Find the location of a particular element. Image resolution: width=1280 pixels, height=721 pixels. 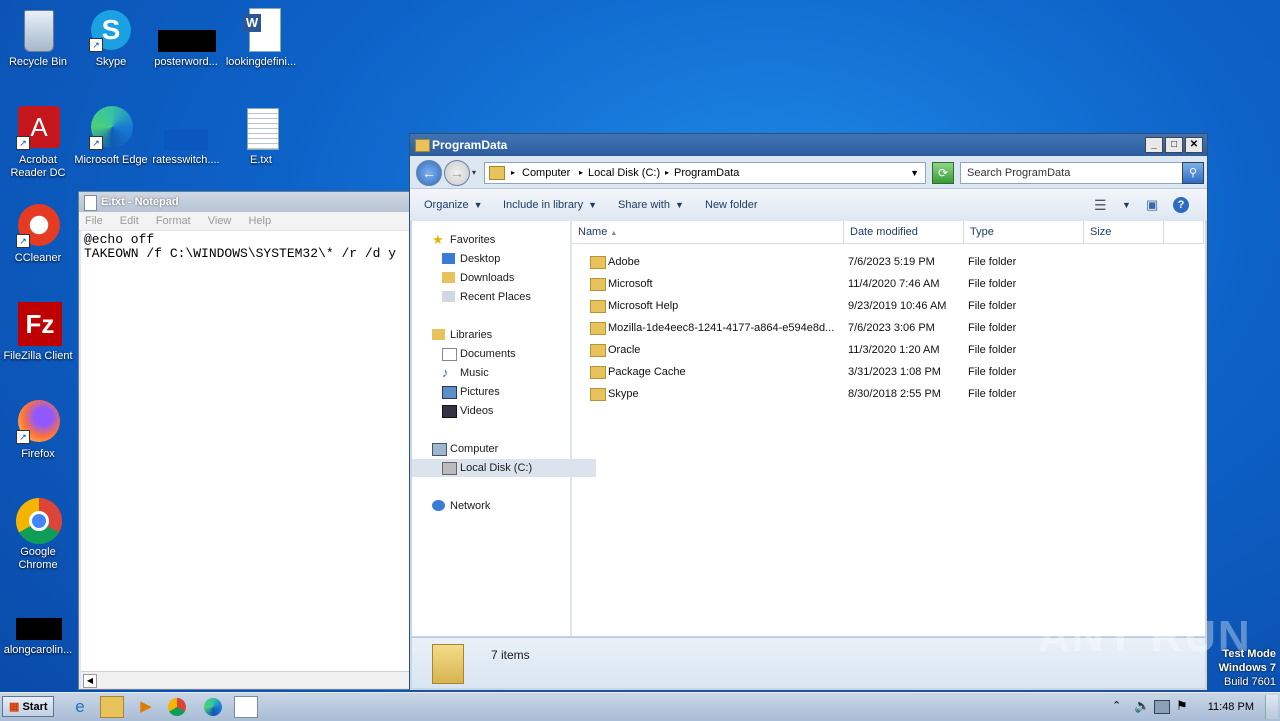

desktop-icon-firefox: ↗ Firefox is located at coordinates (38, 430).